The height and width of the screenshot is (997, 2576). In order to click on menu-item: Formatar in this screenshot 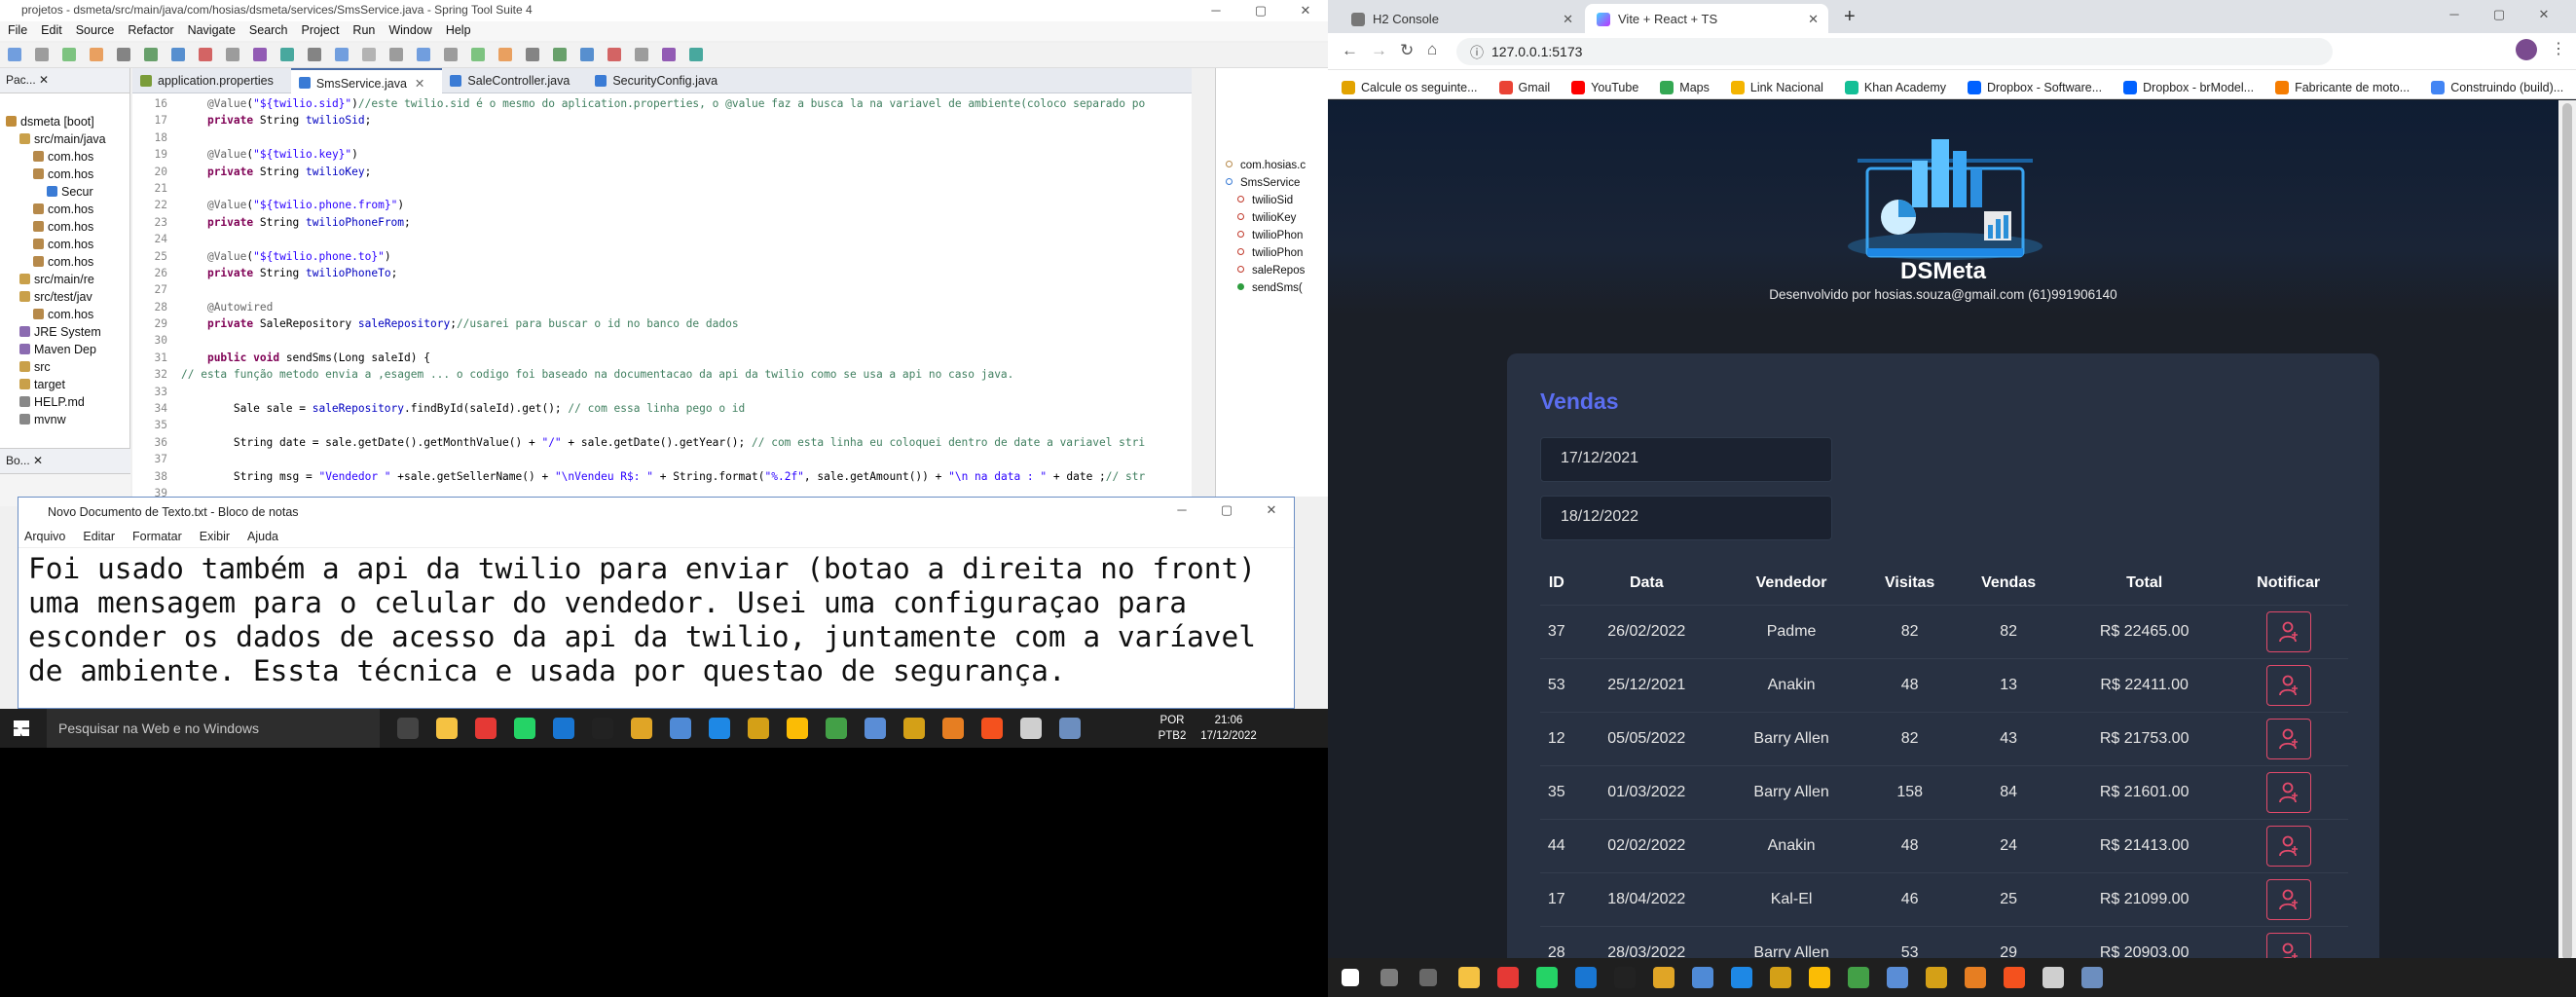, I will do `click(157, 538)`.